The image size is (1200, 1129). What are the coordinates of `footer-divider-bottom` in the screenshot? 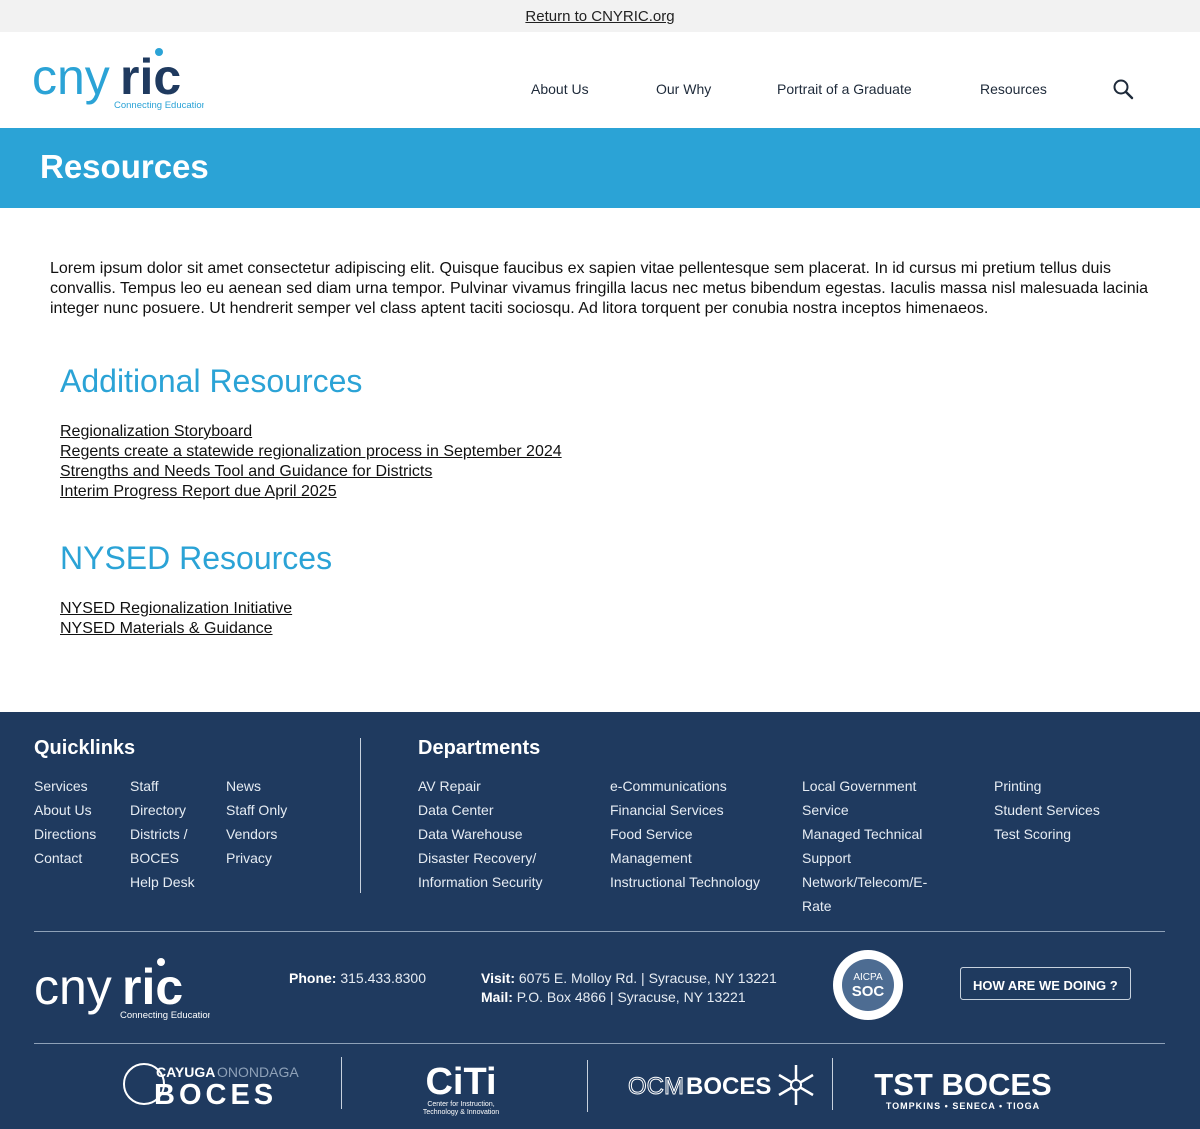 It's located at (599, 1043).